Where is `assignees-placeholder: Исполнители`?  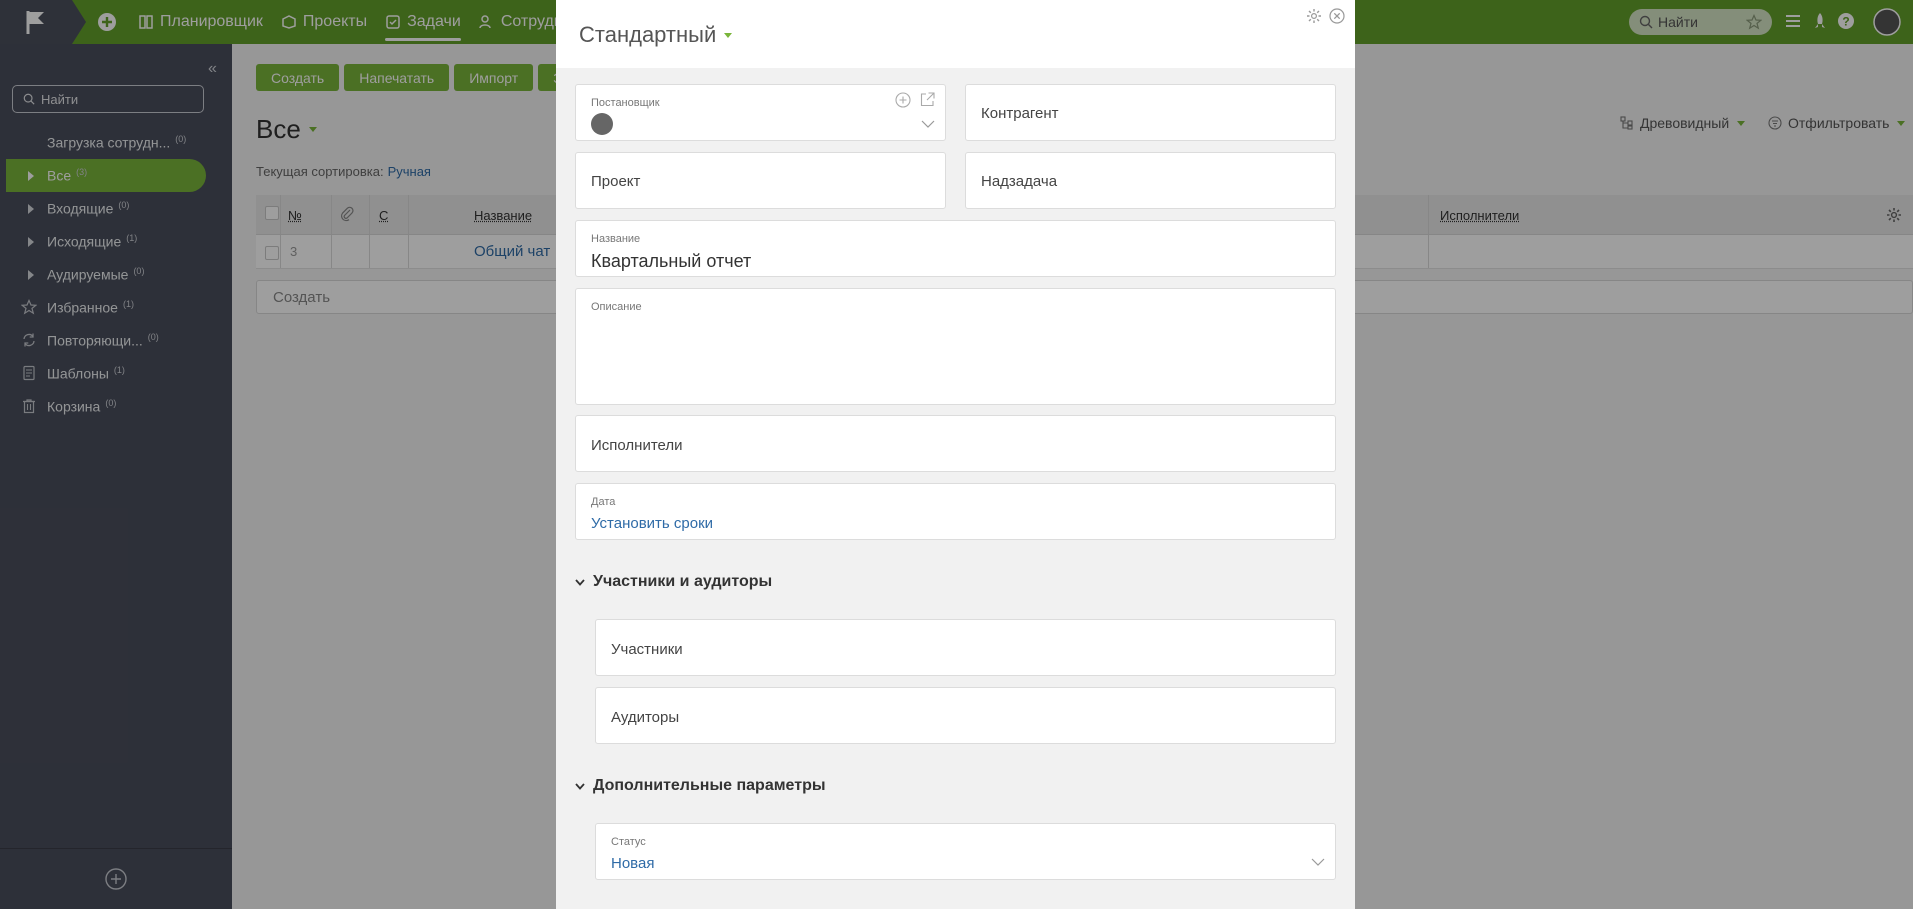
assignees-placeholder: Исполнители is located at coordinates (637, 445).